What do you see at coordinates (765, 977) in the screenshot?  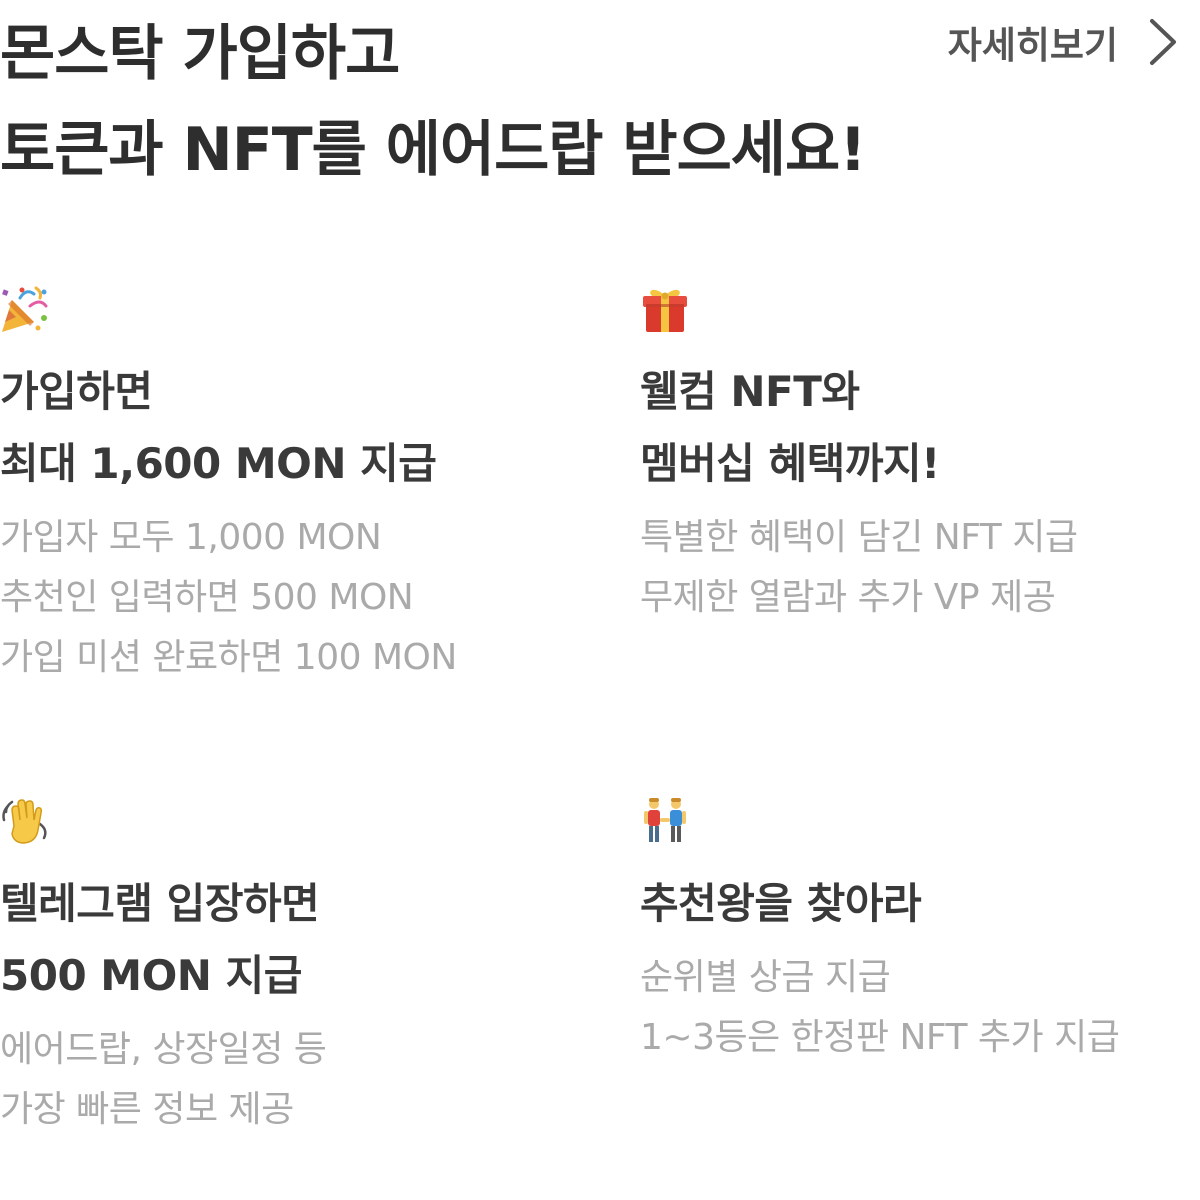 I see `card-description-line: 순위별 상금 지급` at bounding box center [765, 977].